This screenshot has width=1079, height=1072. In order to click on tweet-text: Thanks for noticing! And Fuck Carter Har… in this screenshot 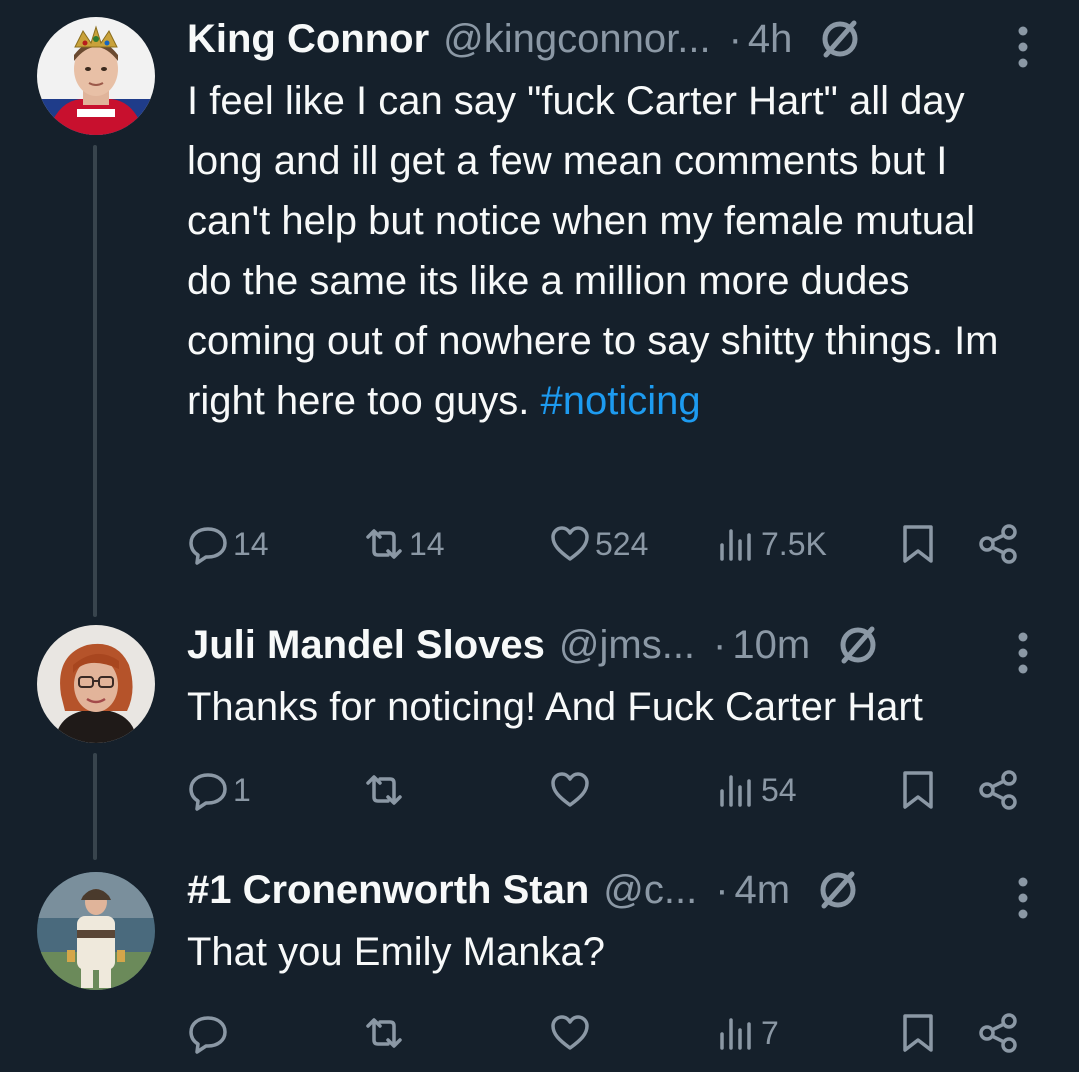, I will do `click(623, 707)`.